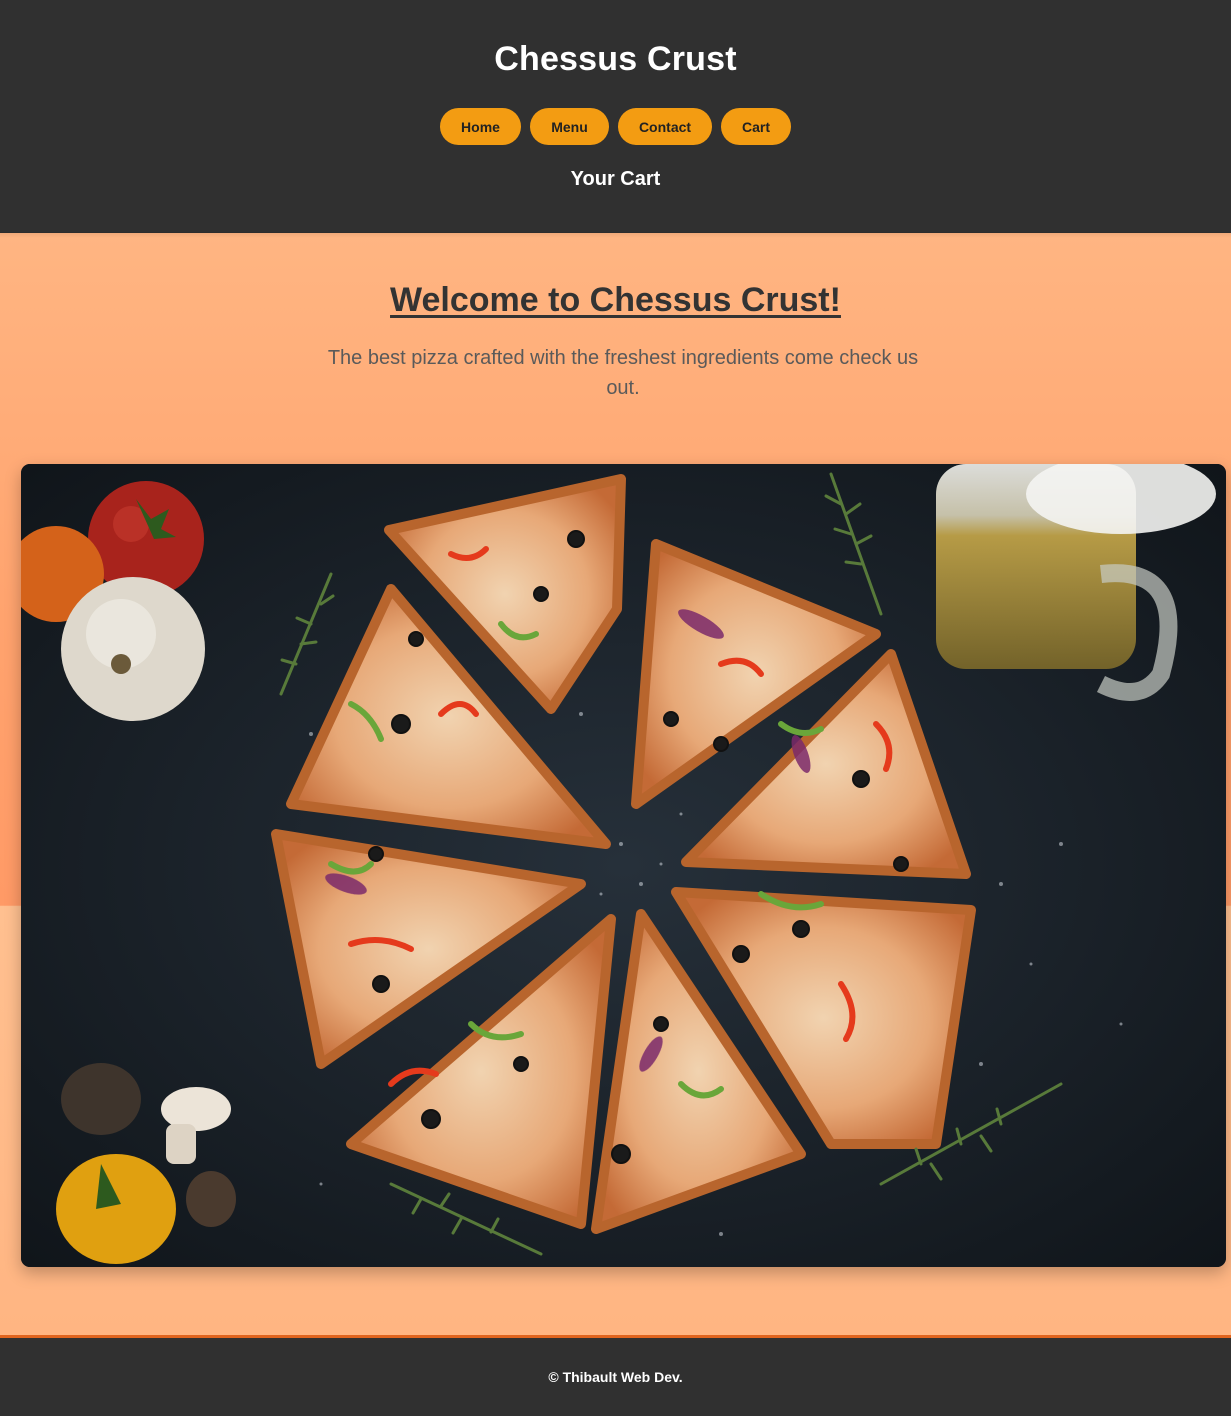 The image size is (1231, 1416). Describe the element at coordinates (665, 126) in the screenshot. I see `nav-contact-button: Contact` at that location.